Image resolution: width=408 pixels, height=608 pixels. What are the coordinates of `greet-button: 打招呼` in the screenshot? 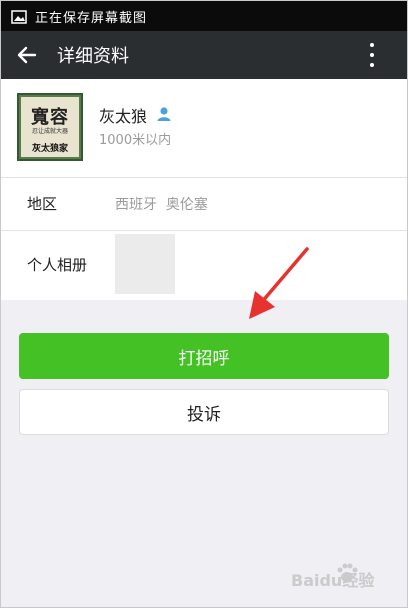 It's located at (204, 356).